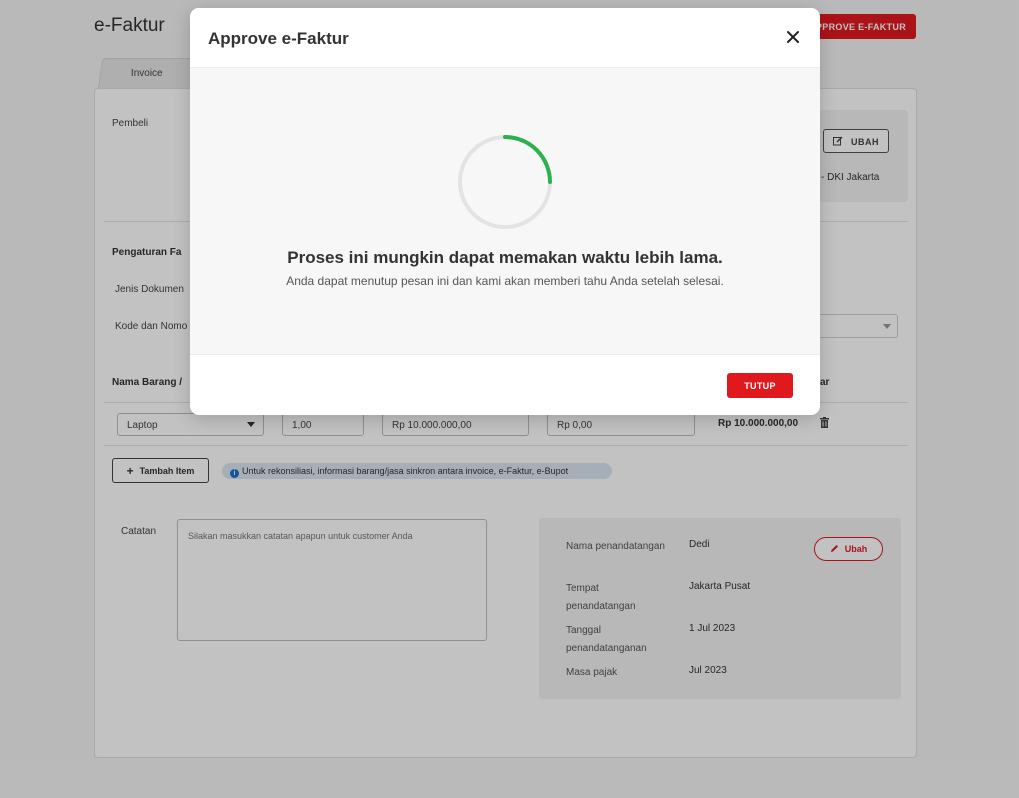  I want to click on close-icon, so click(793, 37).